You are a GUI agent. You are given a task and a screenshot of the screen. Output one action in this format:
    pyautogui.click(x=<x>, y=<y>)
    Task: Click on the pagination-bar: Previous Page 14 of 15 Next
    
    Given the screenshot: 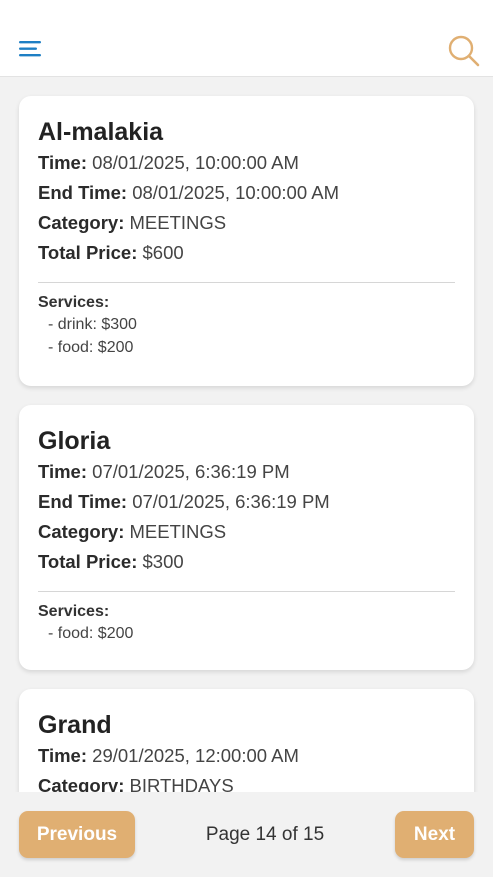 What is the action you would take?
    pyautogui.click(x=246, y=834)
    